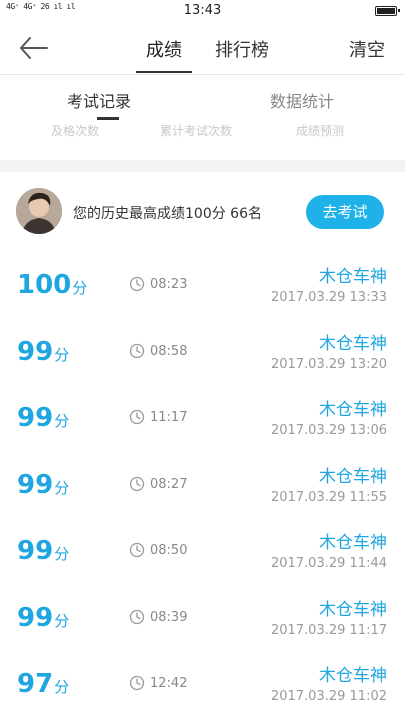 The height and width of the screenshot is (720, 405). What do you see at coordinates (202, 285) in the screenshot?
I see `list-item: 100分 08:23 木仓车神 2017.03.29 13:33` at bounding box center [202, 285].